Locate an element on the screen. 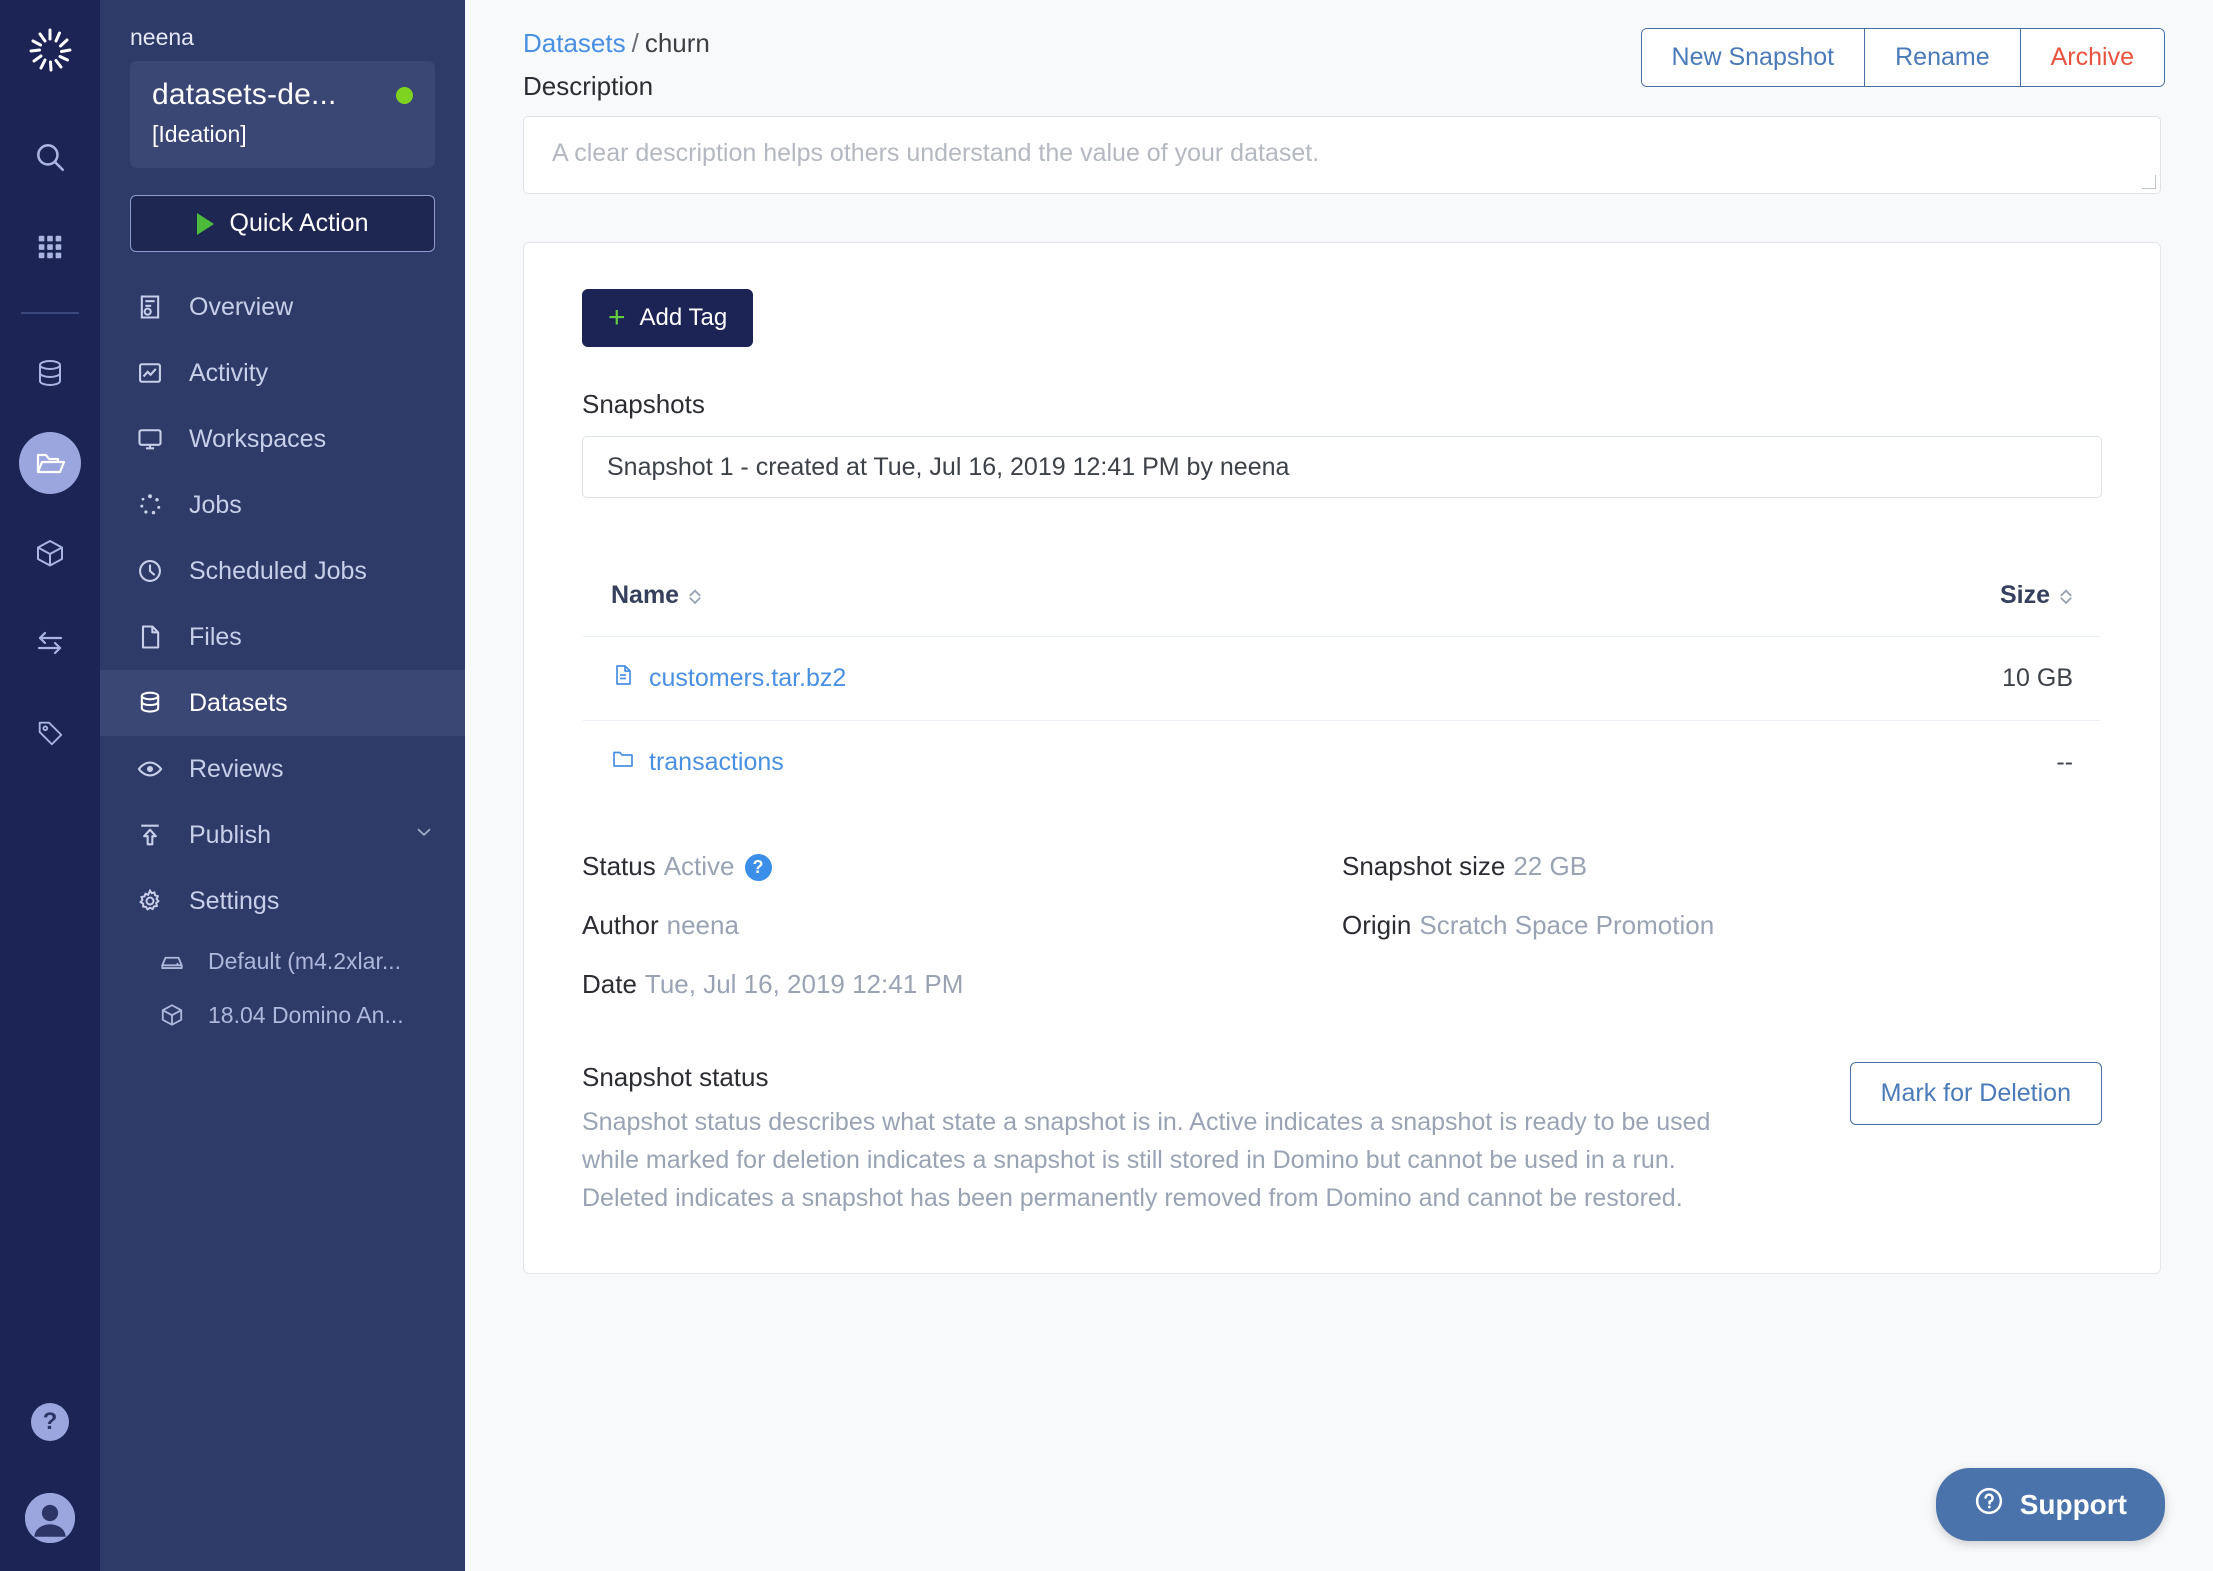  transfer-arrows-icon is located at coordinates (50, 643).